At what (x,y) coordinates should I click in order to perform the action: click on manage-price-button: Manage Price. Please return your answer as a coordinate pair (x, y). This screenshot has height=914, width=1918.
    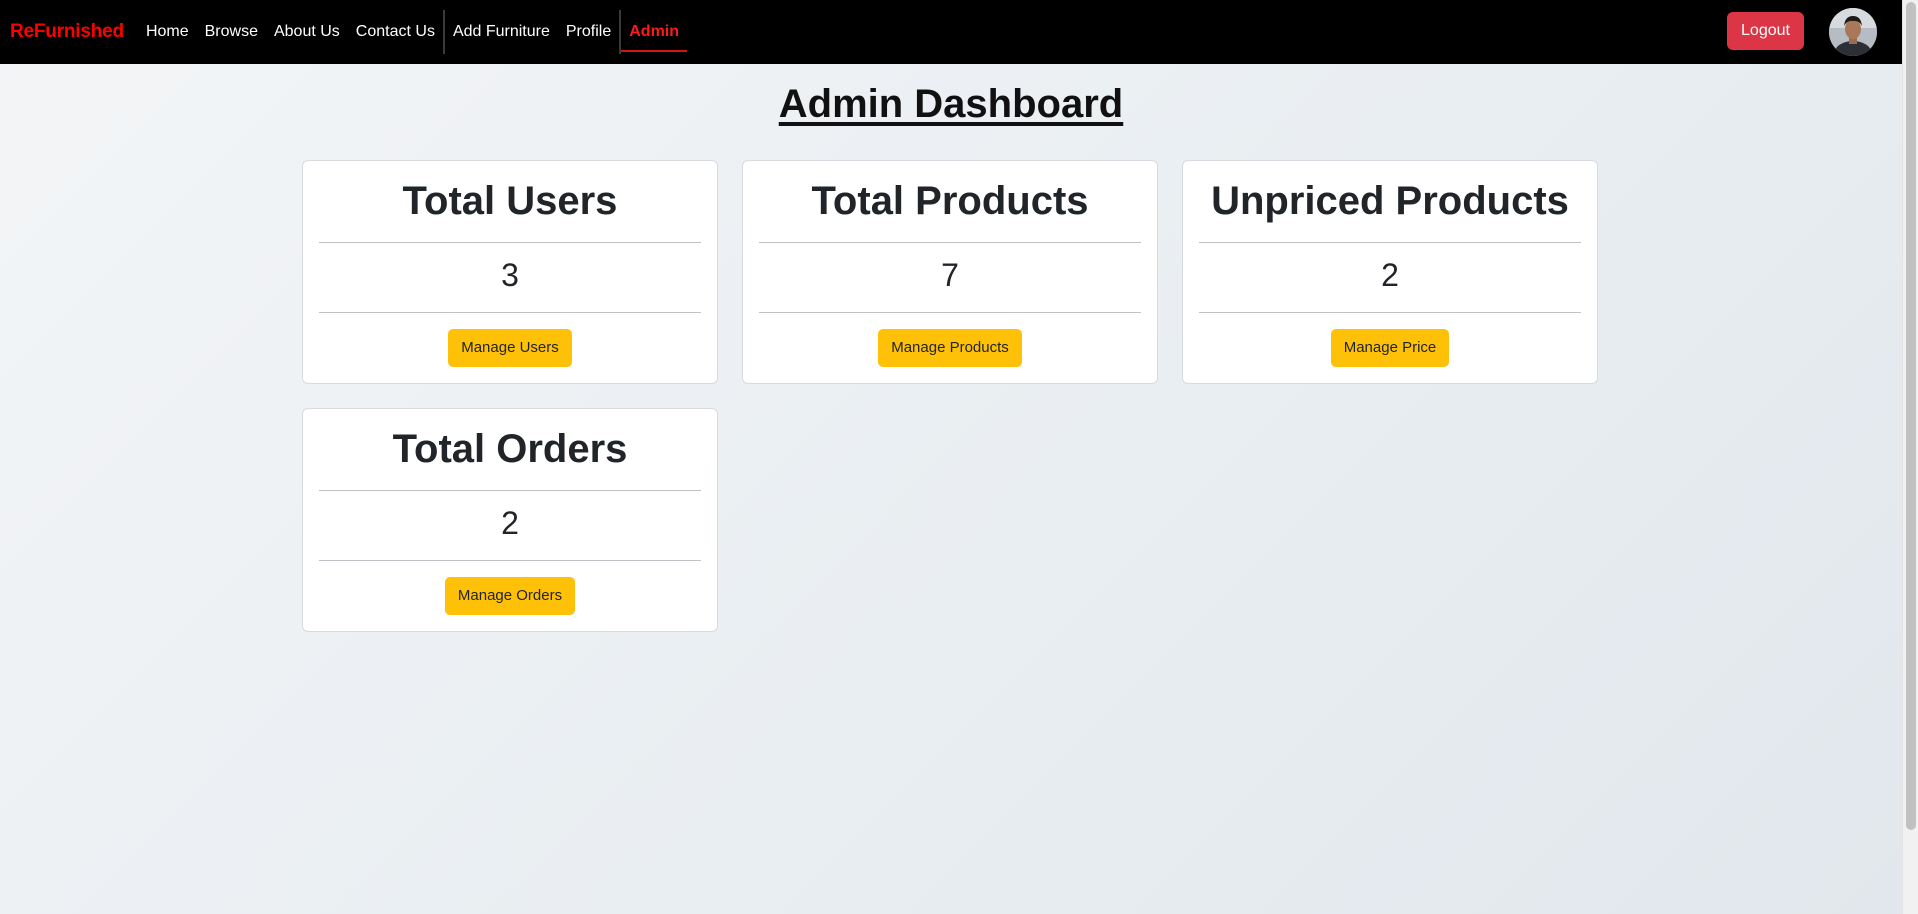
    Looking at the image, I should click on (1390, 348).